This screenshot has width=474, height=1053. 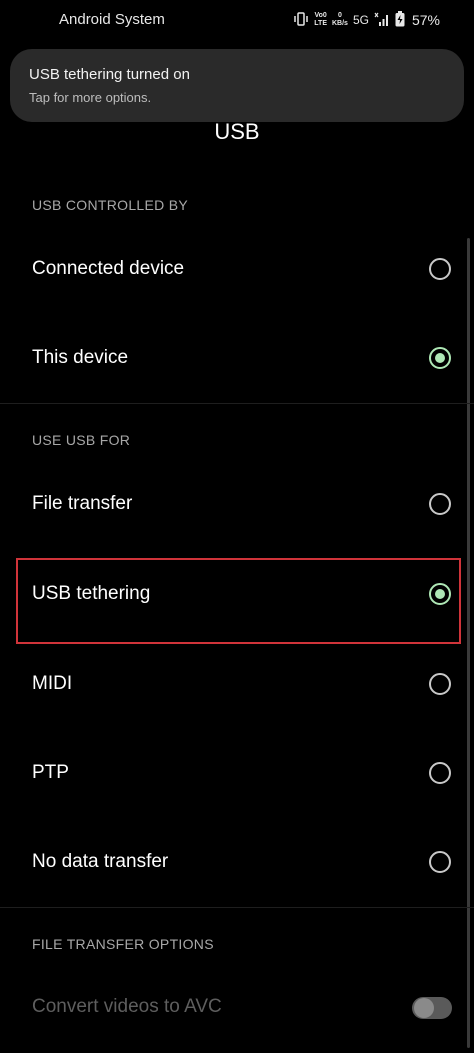 I want to click on status-icons: Vo0 LTE 0 KB/s 5G 57%, so click(x=366, y=20).